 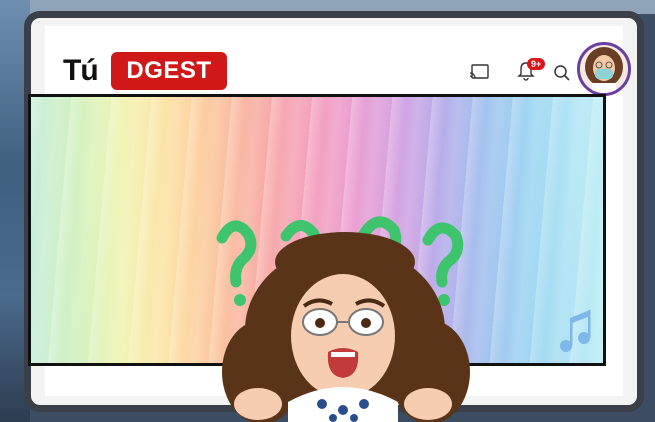 What do you see at coordinates (343, 336) in the screenshot?
I see `character-face` at bounding box center [343, 336].